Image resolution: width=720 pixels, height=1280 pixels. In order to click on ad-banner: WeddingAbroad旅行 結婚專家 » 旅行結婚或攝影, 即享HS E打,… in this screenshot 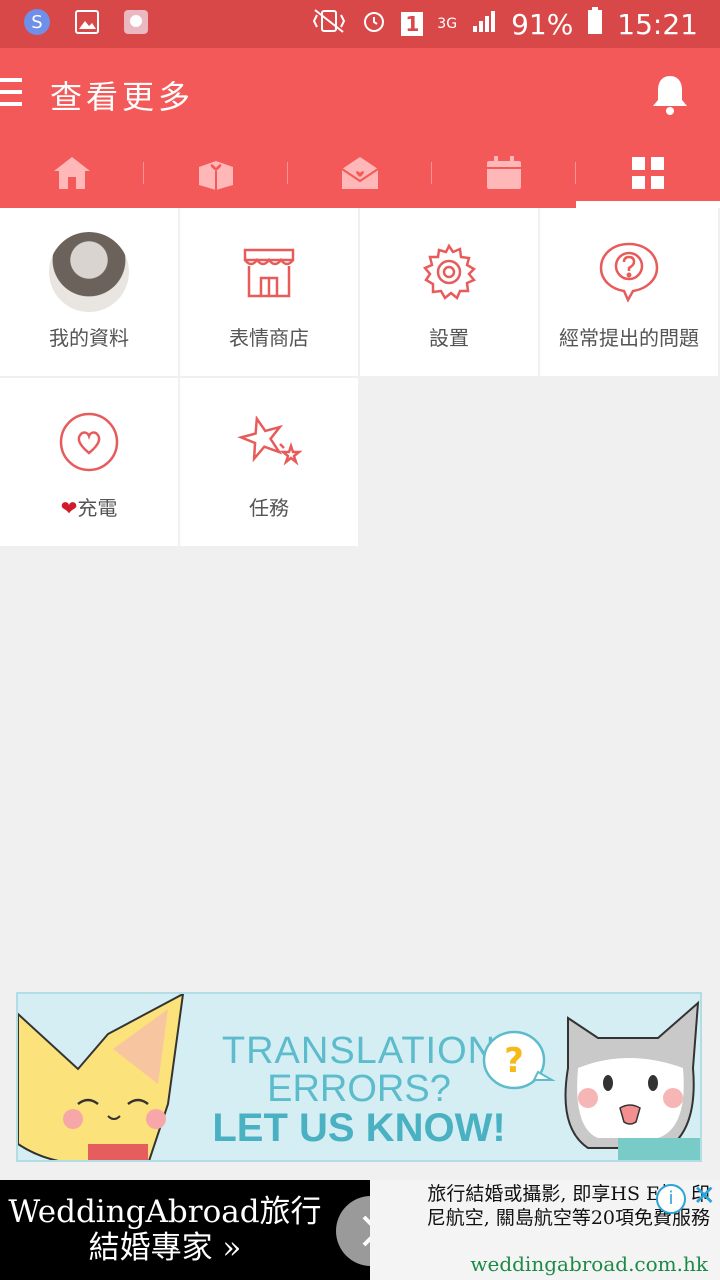, I will do `click(360, 1230)`.